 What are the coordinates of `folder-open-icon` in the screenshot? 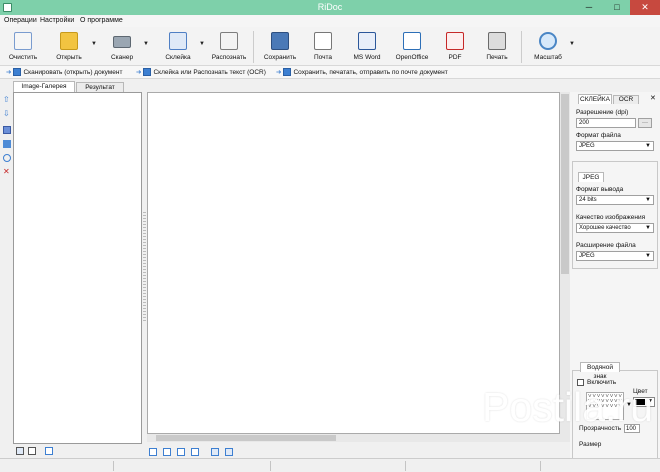 It's located at (69, 41).